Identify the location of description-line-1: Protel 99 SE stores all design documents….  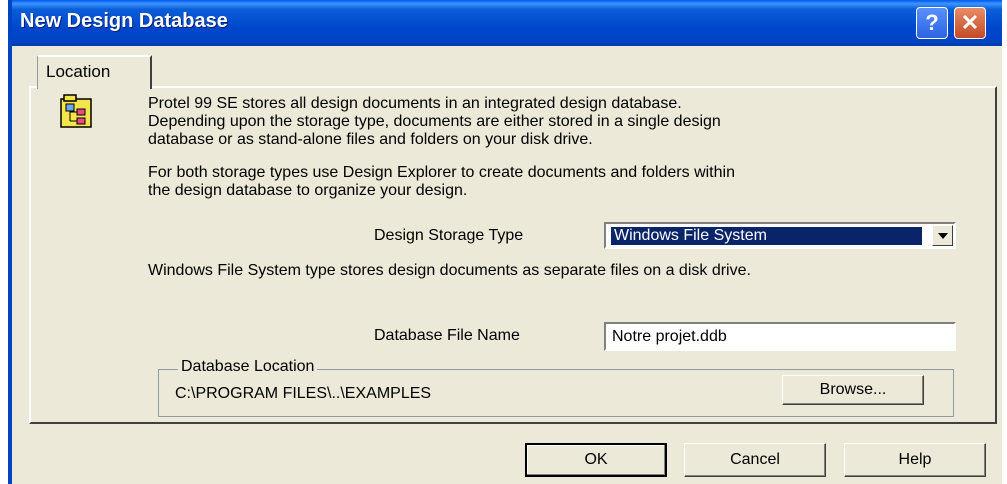
(415, 103).